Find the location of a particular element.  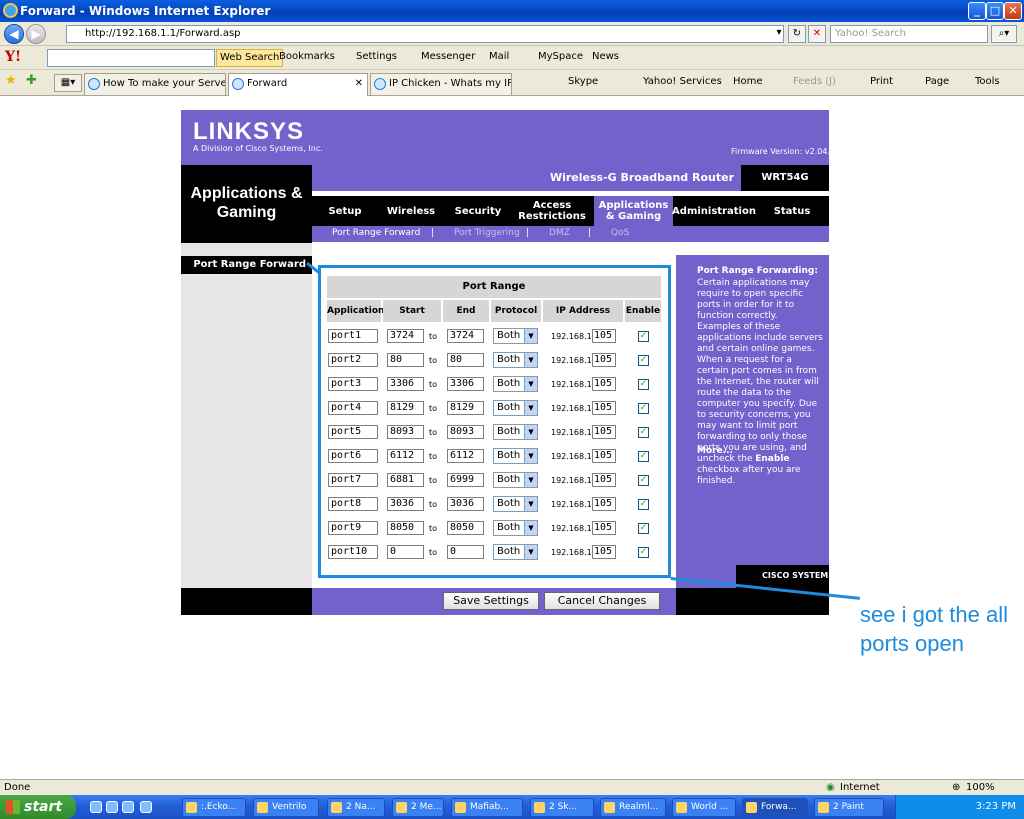

tab-setup: Setup is located at coordinates (345, 211).